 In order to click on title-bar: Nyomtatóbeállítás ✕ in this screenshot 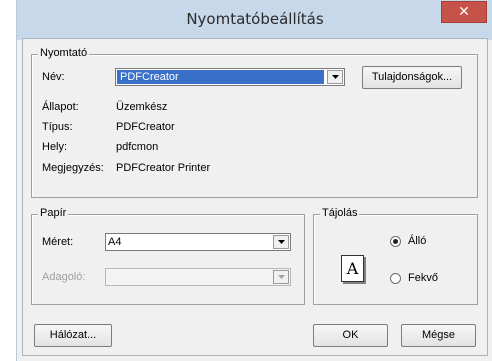, I will do `click(254, 20)`.